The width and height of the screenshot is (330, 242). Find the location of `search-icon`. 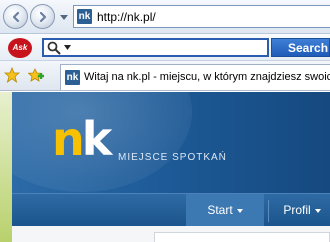

search-icon is located at coordinates (54, 48).